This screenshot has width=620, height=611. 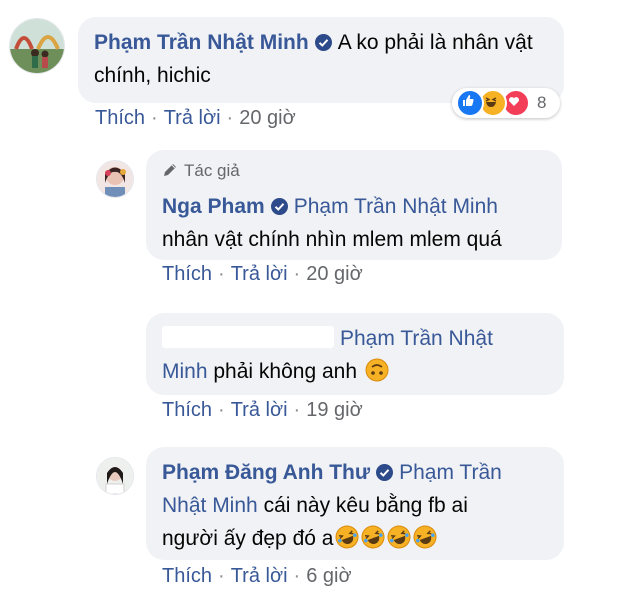 What do you see at coordinates (201, 42) in the screenshot?
I see `commenter-name: Phạm Trần Nhật Minh` at bounding box center [201, 42].